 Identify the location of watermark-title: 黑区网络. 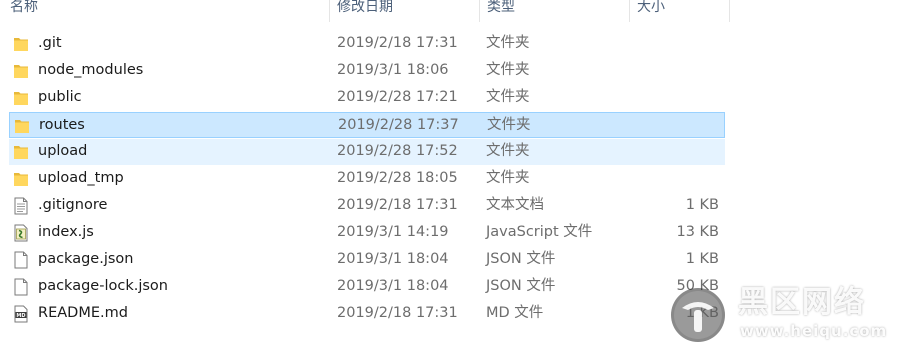
(802, 302).